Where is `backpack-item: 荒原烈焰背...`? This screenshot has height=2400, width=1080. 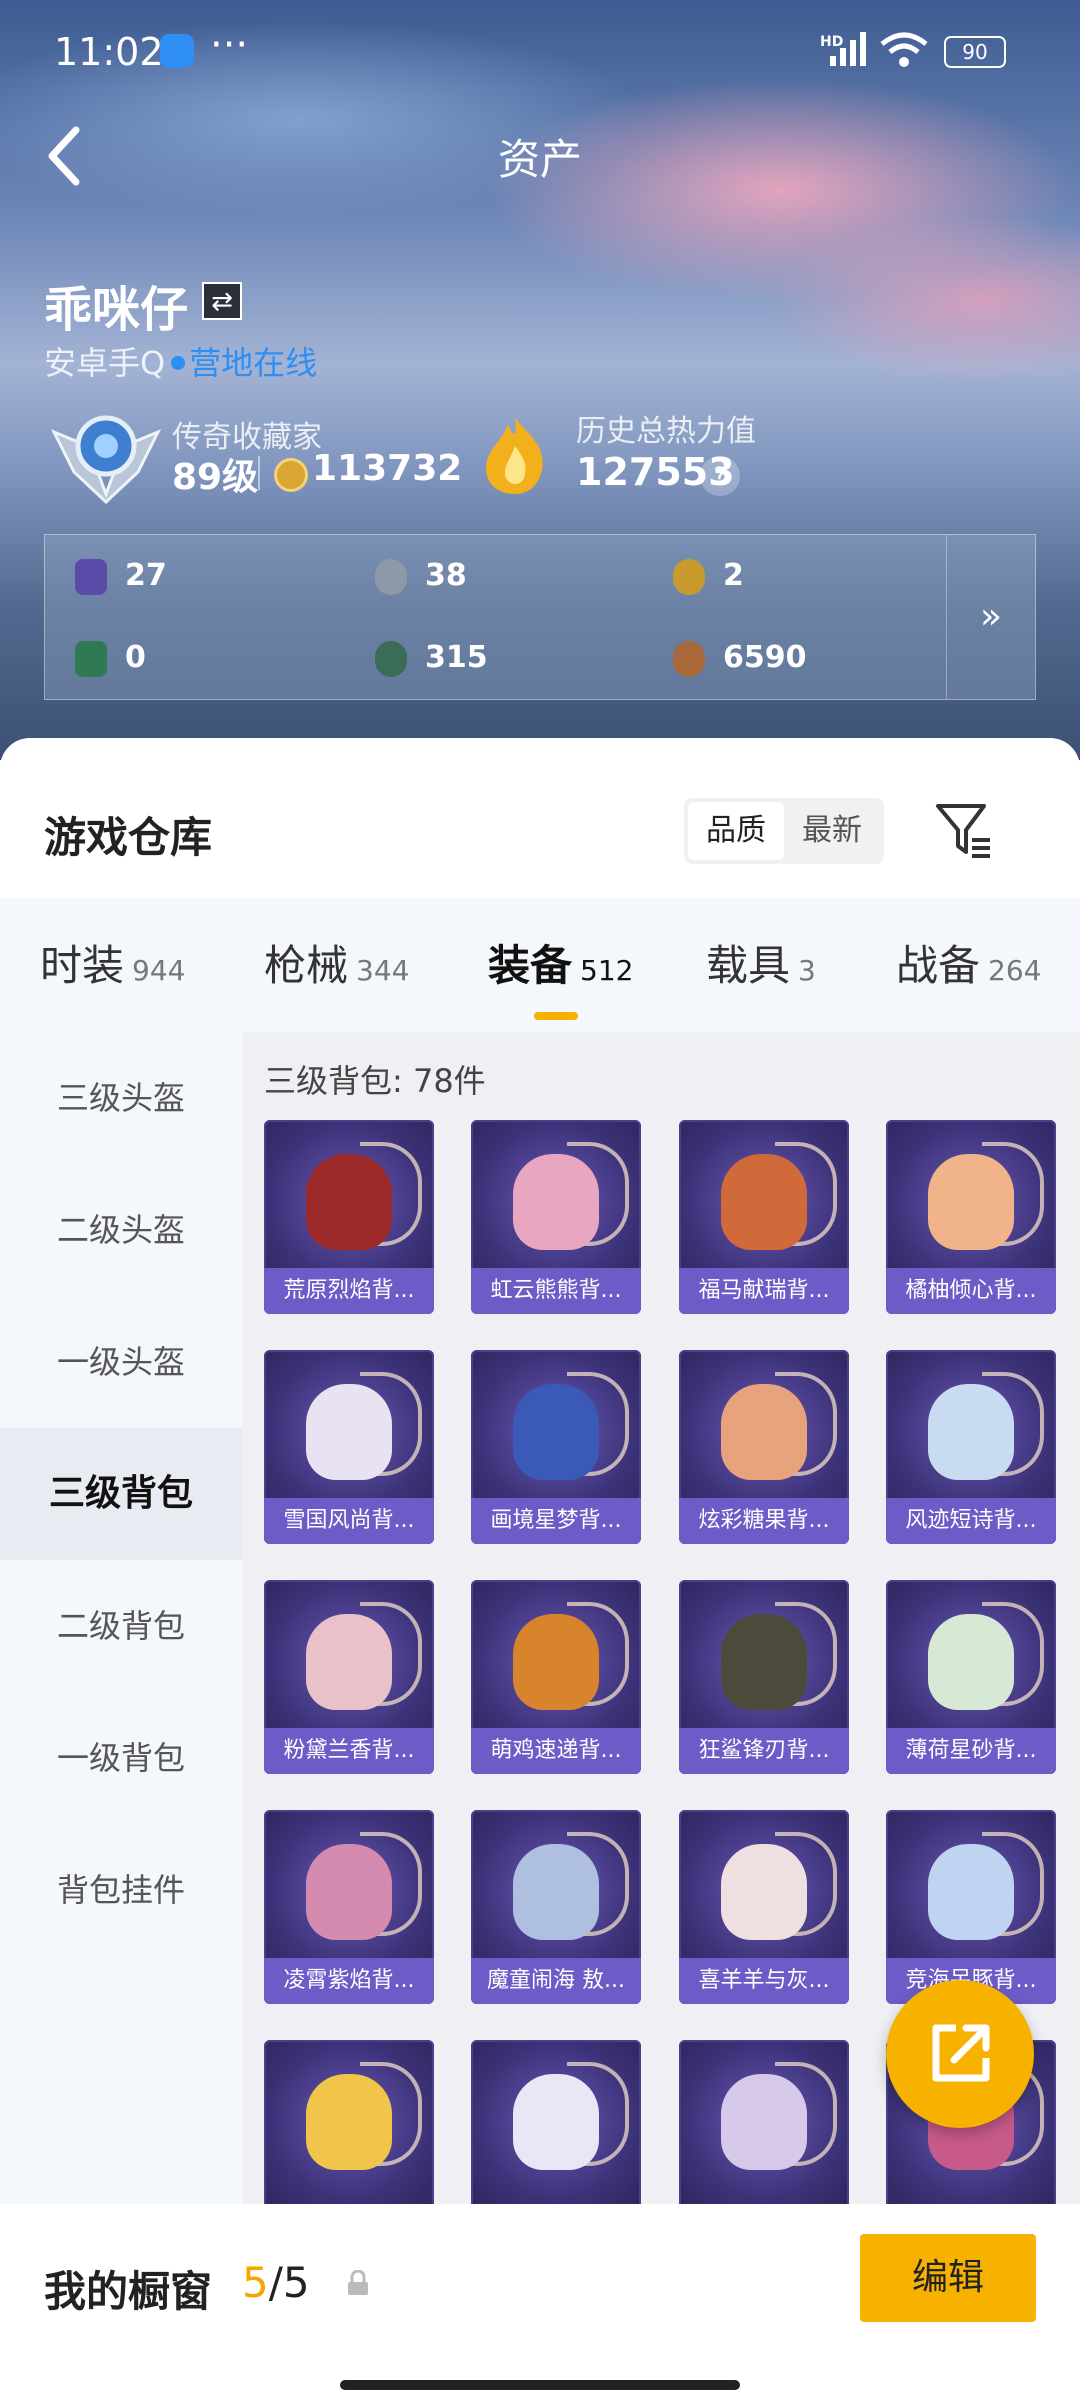 backpack-item: 荒原烈焰背... is located at coordinates (349, 1217).